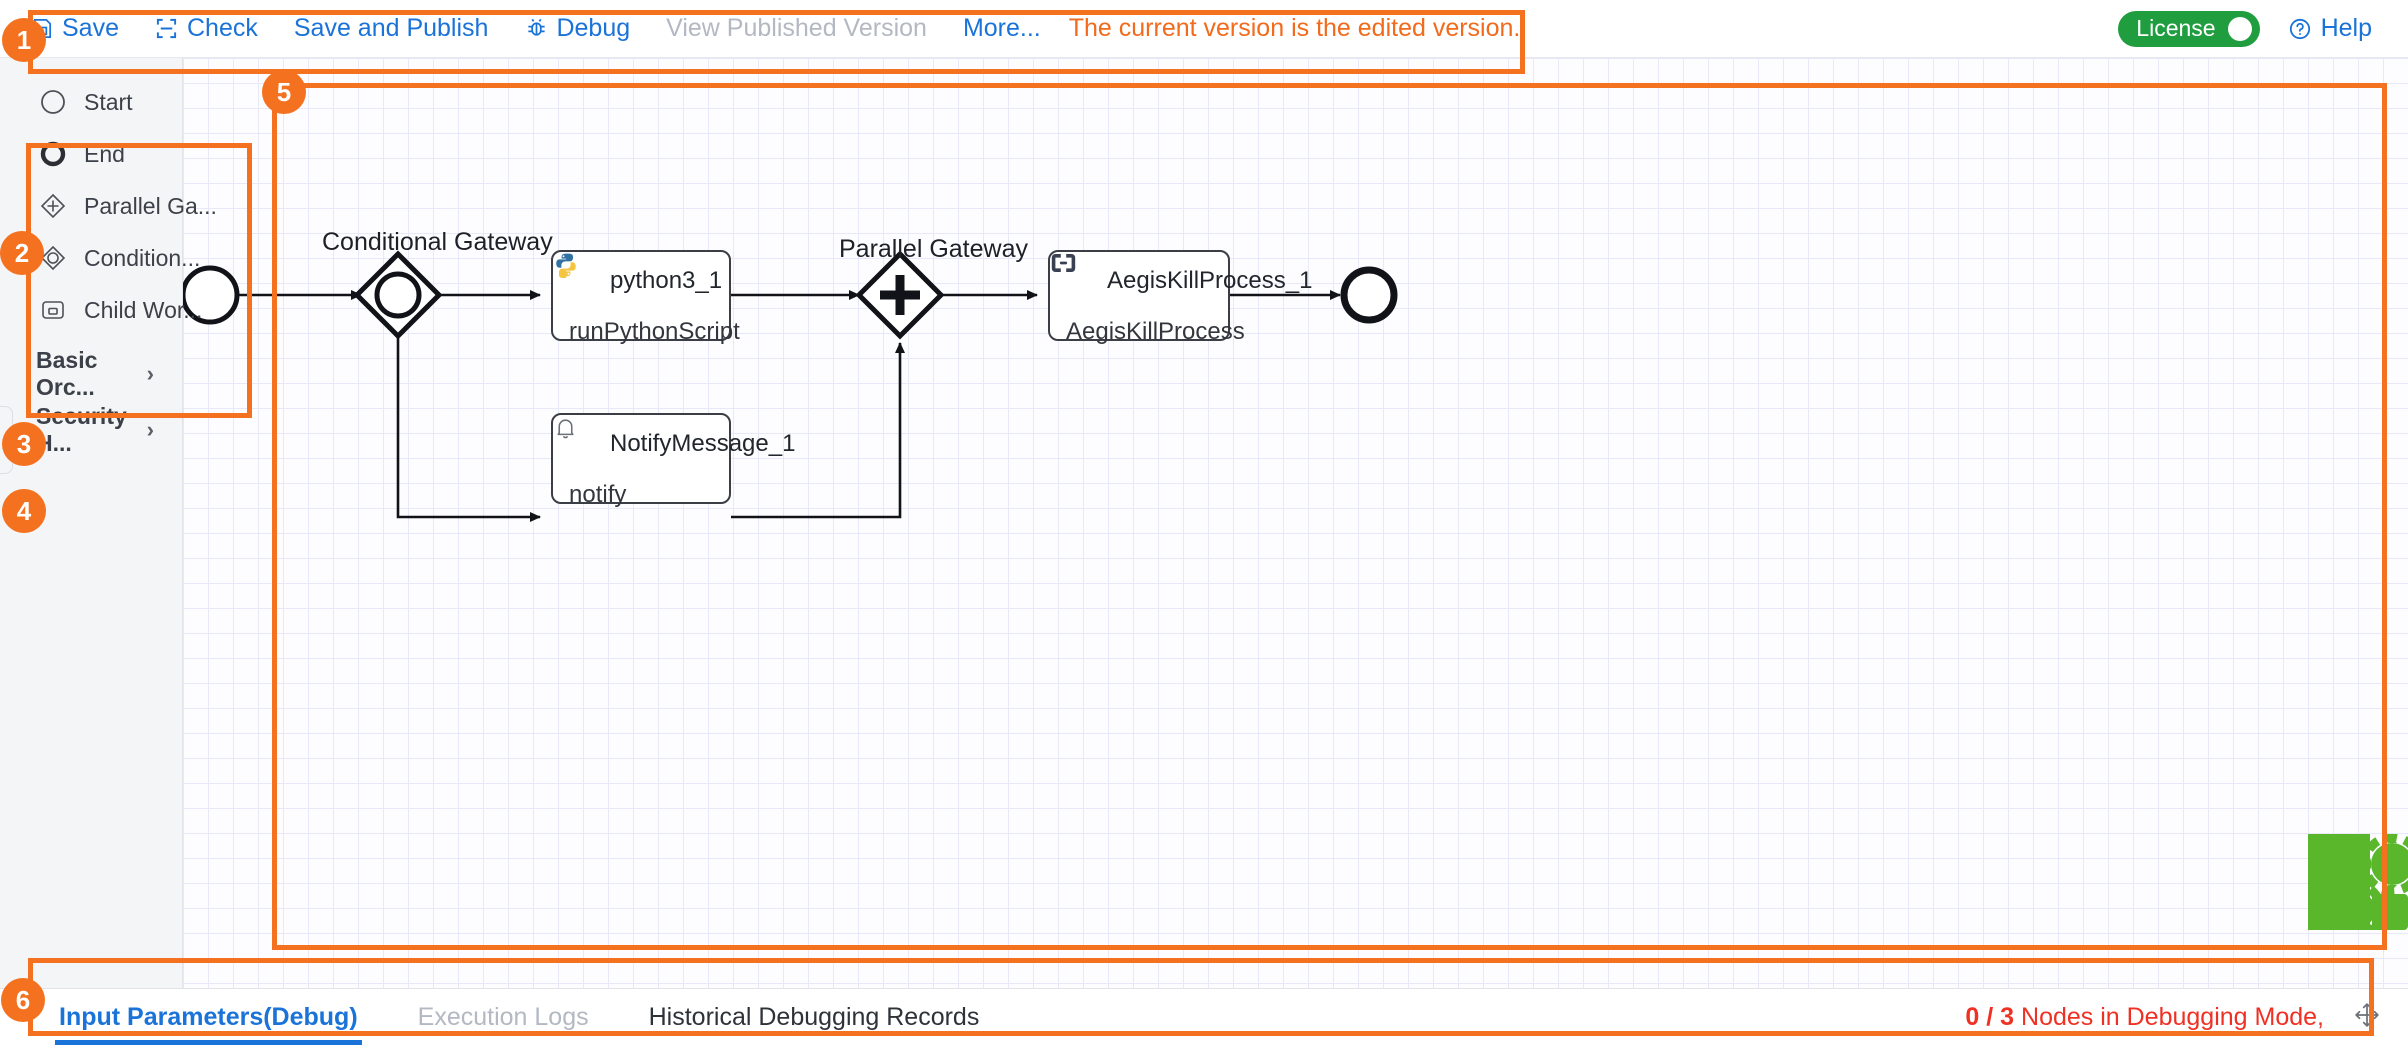 The width and height of the screenshot is (2408, 1046). I want to click on save-and-publish-label: Save and Publish, so click(391, 28).